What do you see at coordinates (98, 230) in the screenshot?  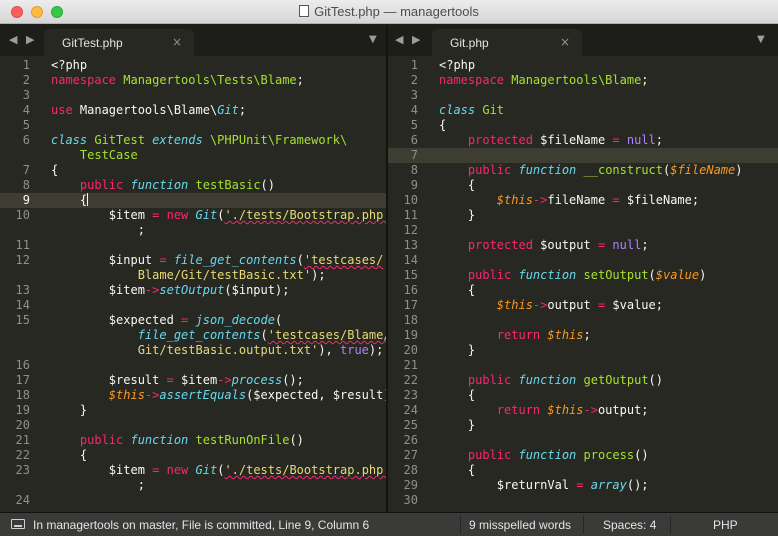 I see `code-text: ;` at bounding box center [98, 230].